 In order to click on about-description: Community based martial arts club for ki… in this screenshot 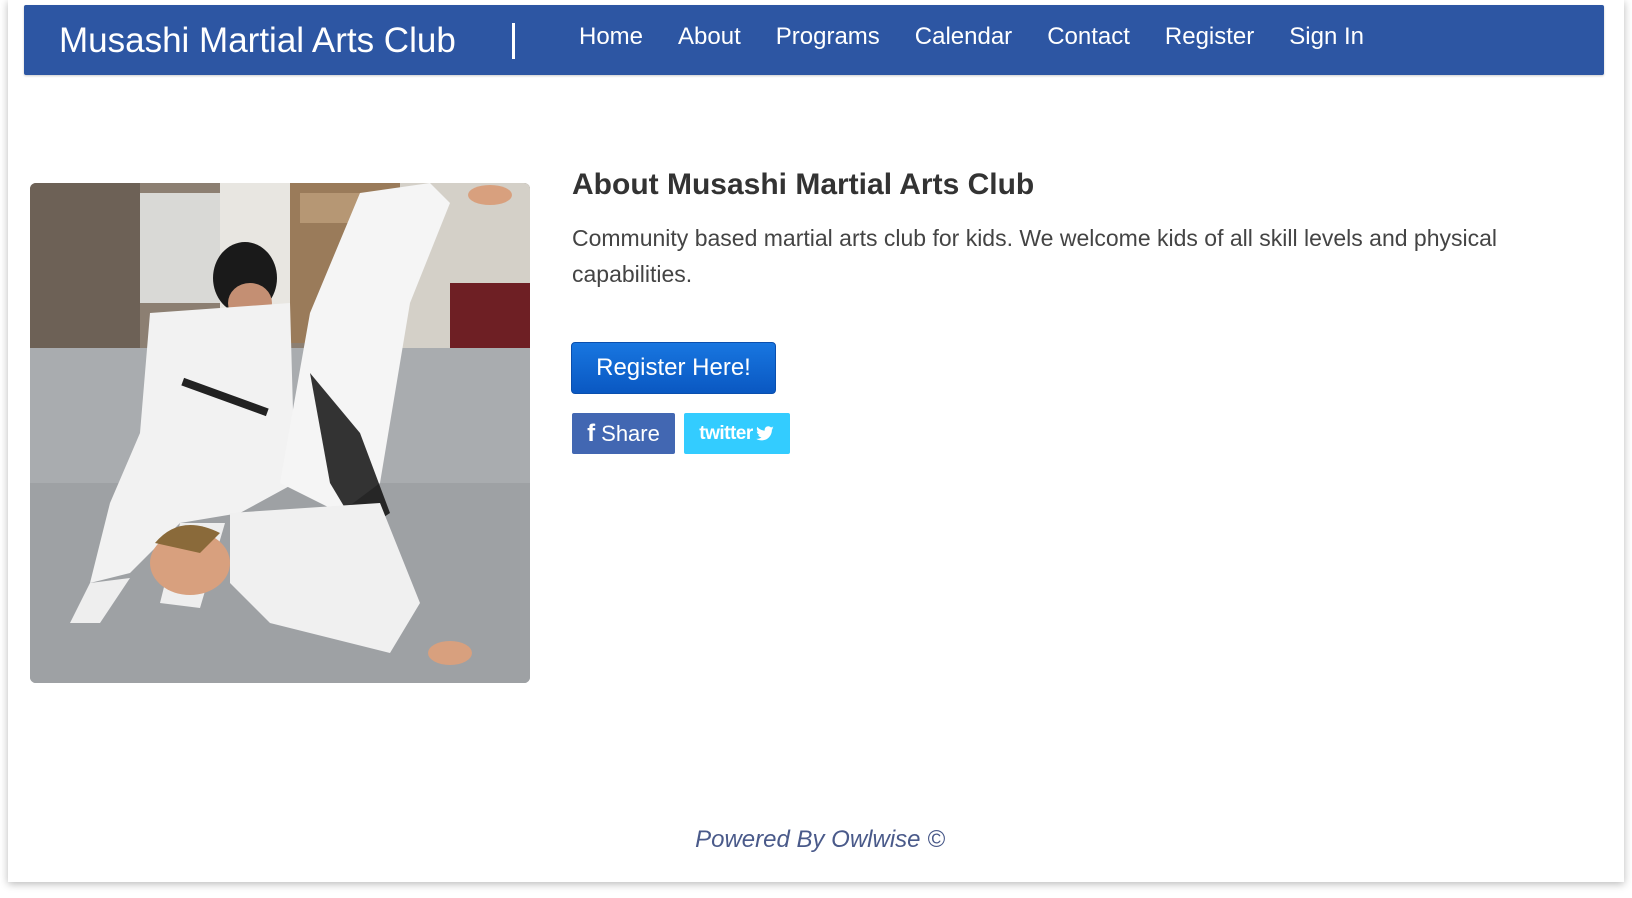, I will do `click(1035, 256)`.